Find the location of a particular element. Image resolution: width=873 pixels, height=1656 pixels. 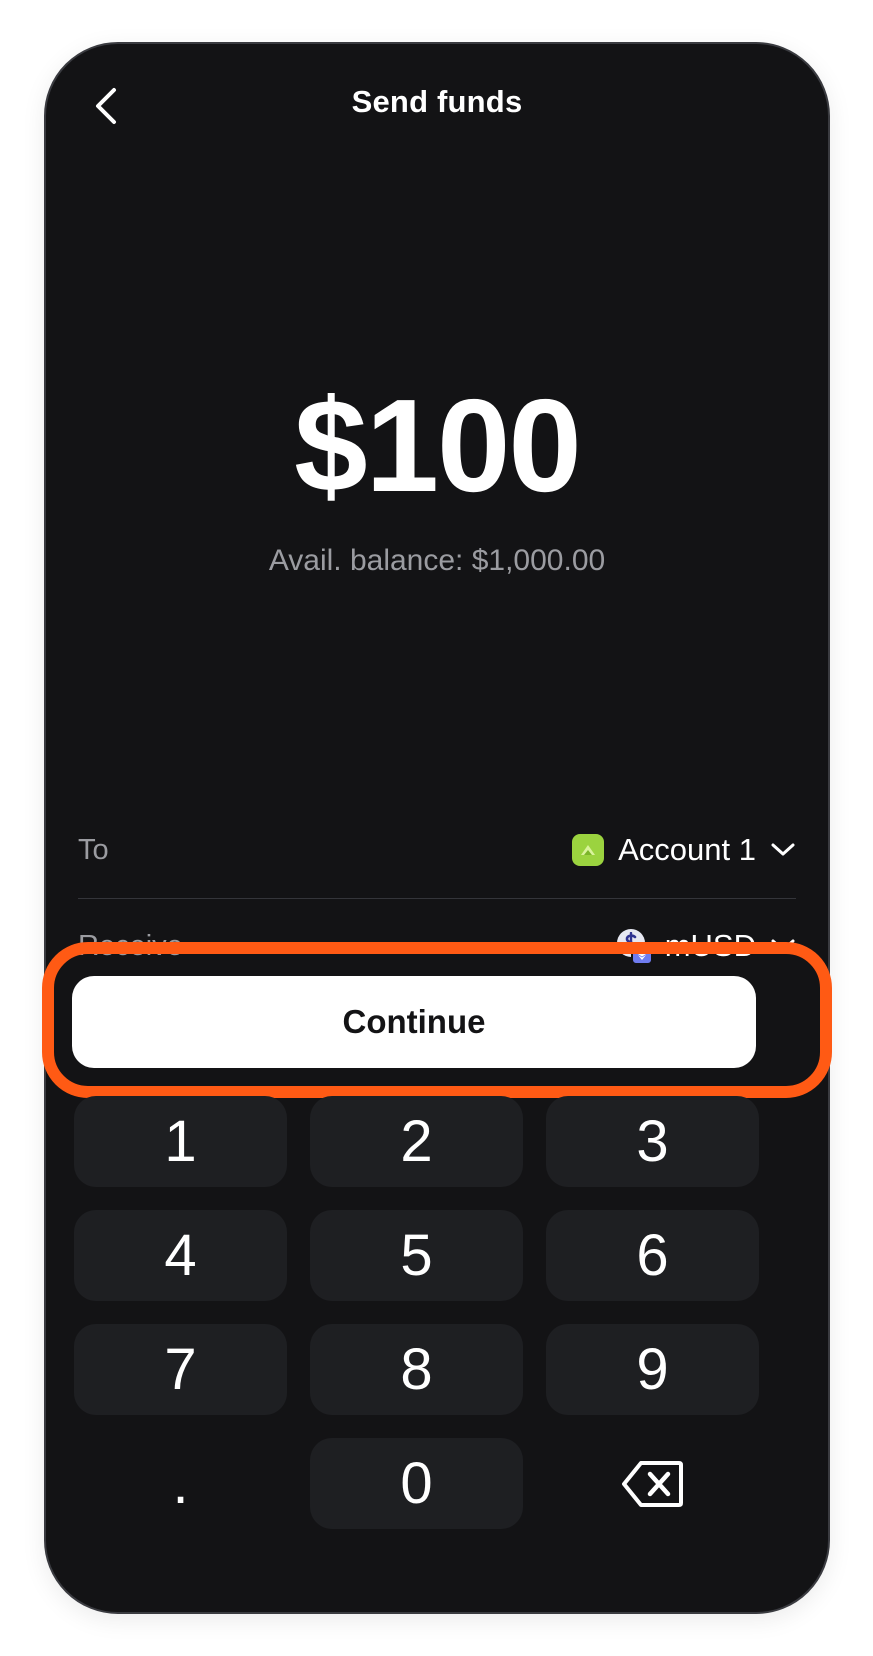

row-divider is located at coordinates (437, 898).